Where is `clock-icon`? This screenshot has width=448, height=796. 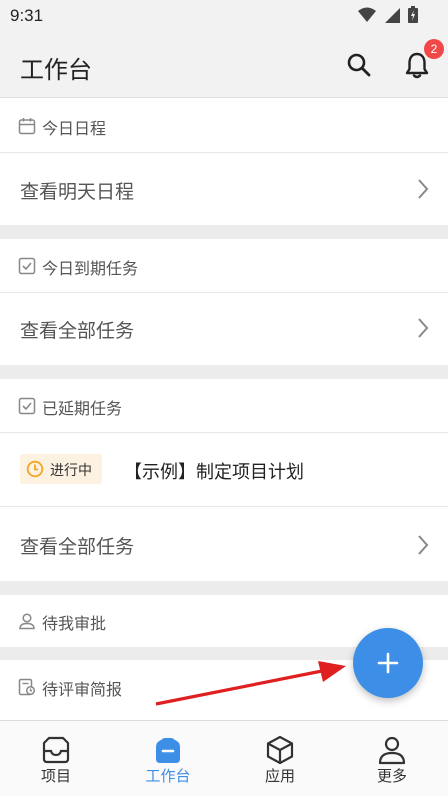 clock-icon is located at coordinates (35, 469).